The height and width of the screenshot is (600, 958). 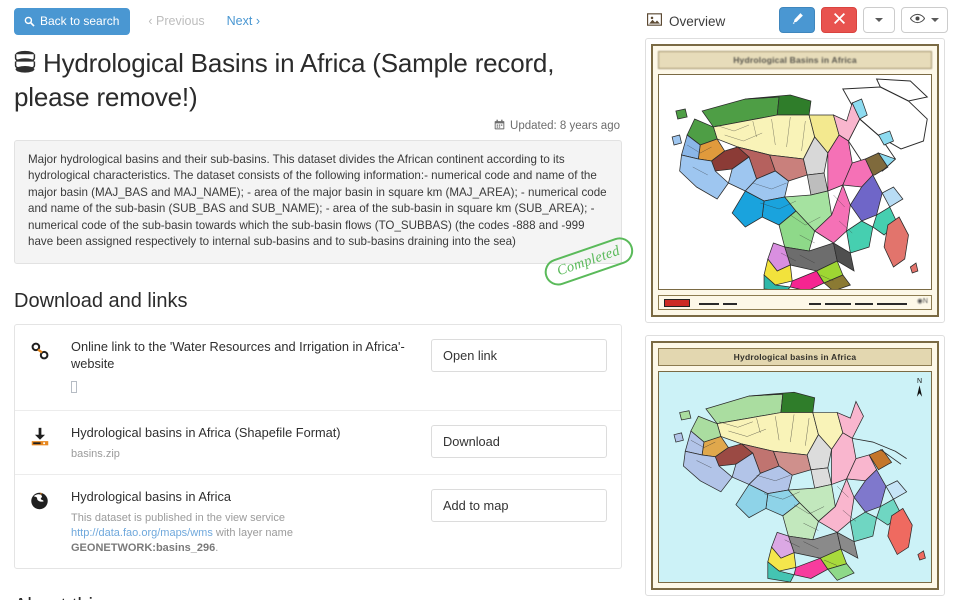 What do you see at coordinates (677, 303) in the screenshot?
I see `legend-swatch` at bounding box center [677, 303].